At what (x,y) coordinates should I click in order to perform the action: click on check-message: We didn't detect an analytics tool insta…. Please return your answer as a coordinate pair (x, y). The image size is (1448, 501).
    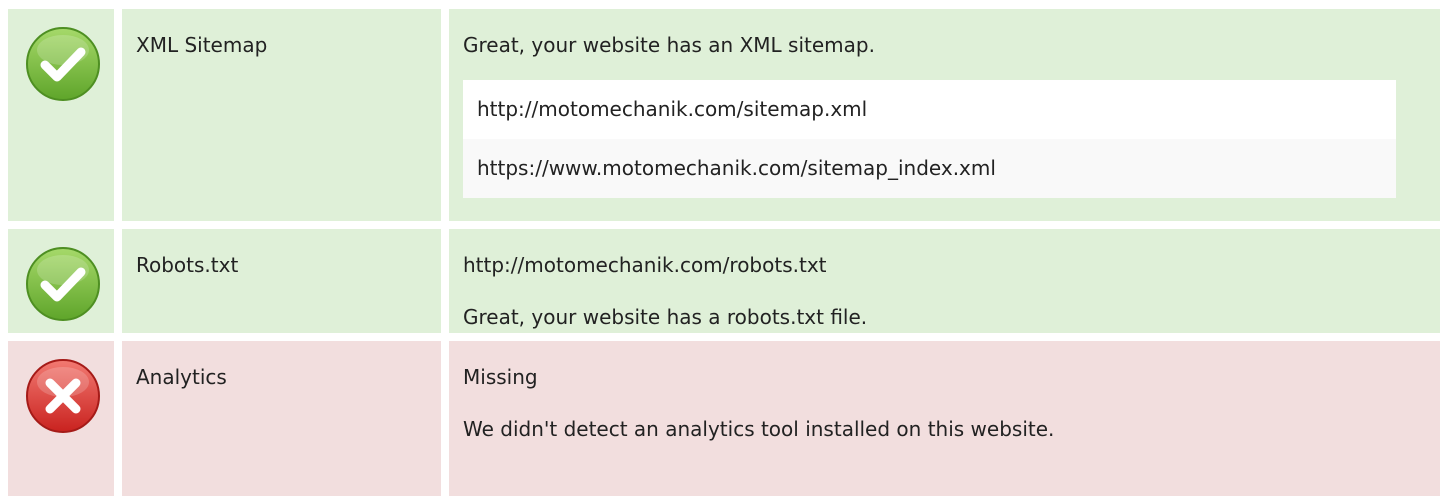
    Looking at the image, I should click on (759, 429).